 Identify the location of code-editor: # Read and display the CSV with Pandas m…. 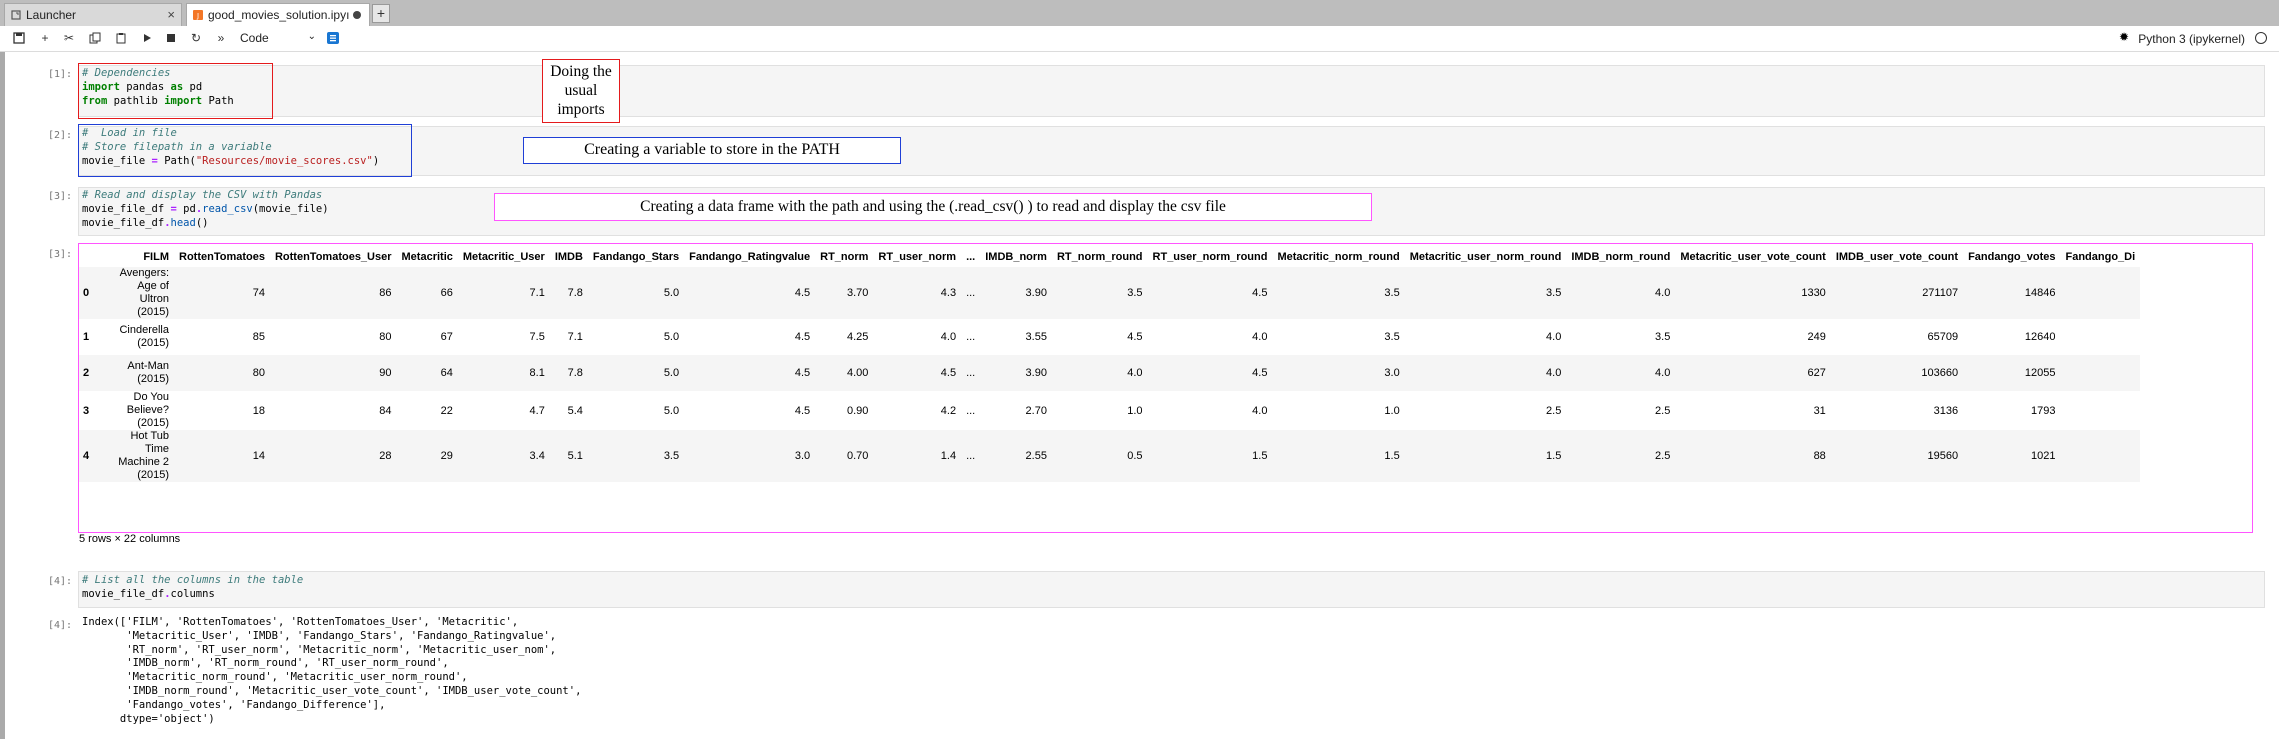
(205, 209).